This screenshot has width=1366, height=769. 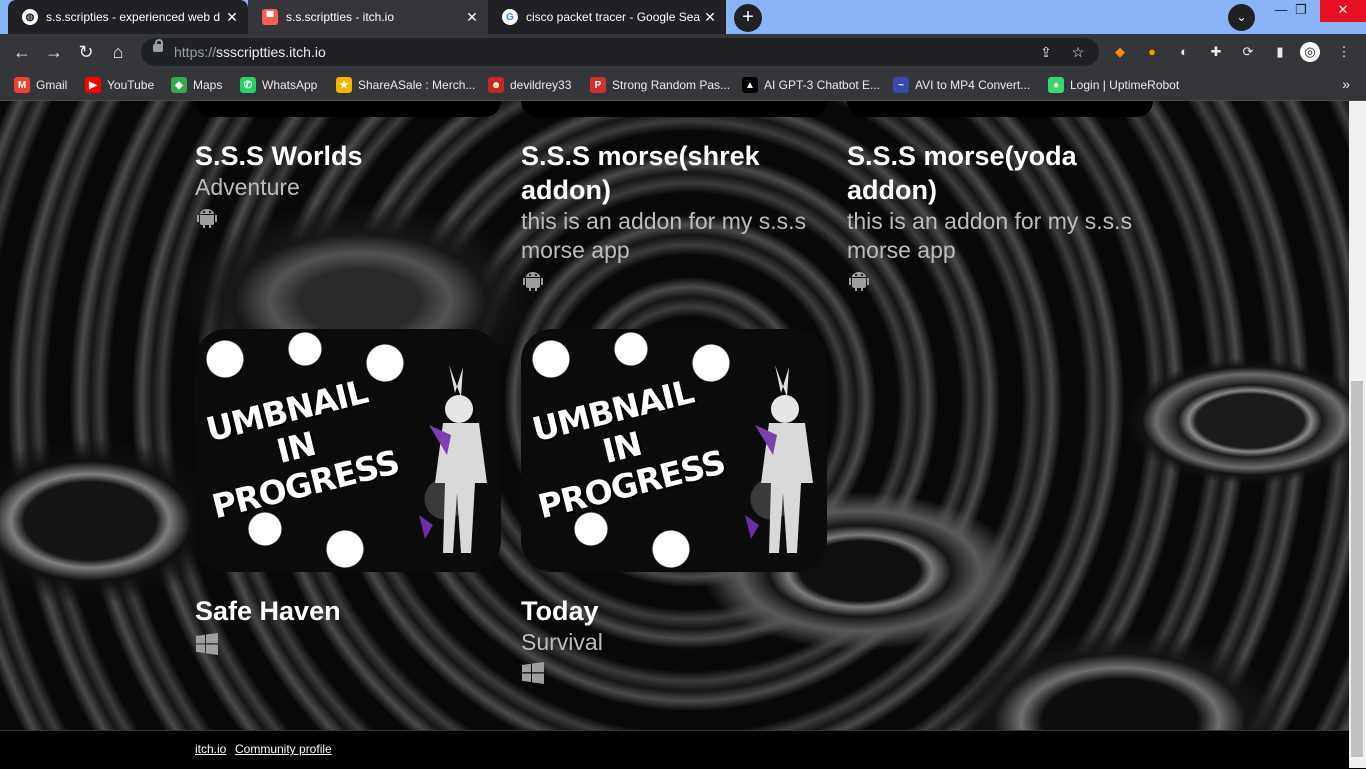 I want to click on itchio-icon: ▀, so click(x=270, y=17).